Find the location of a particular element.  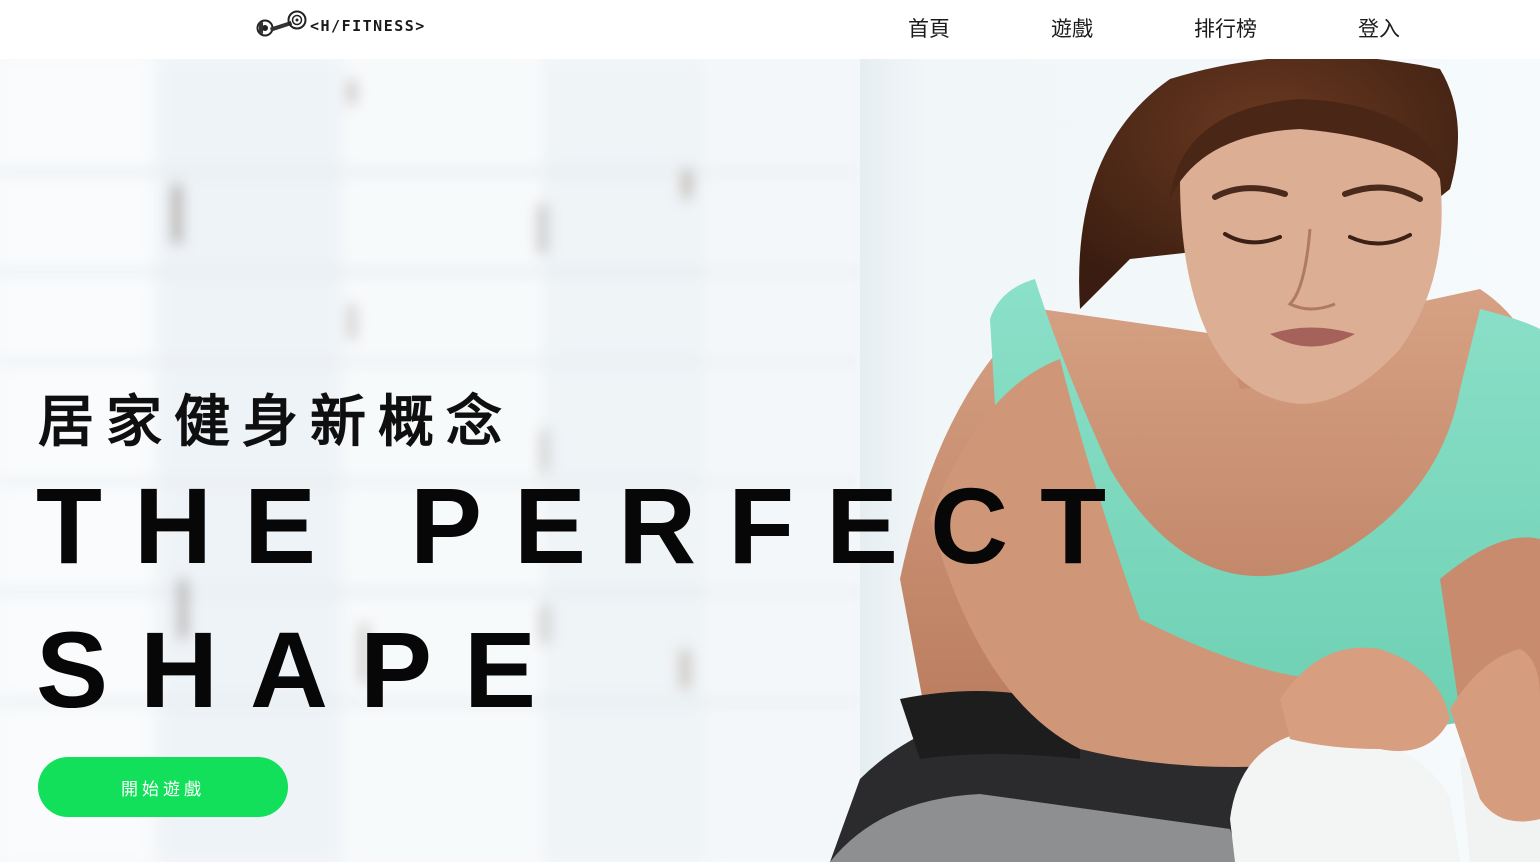

hero-subtitle: 居家健身新概念 is located at coordinates (276, 422).